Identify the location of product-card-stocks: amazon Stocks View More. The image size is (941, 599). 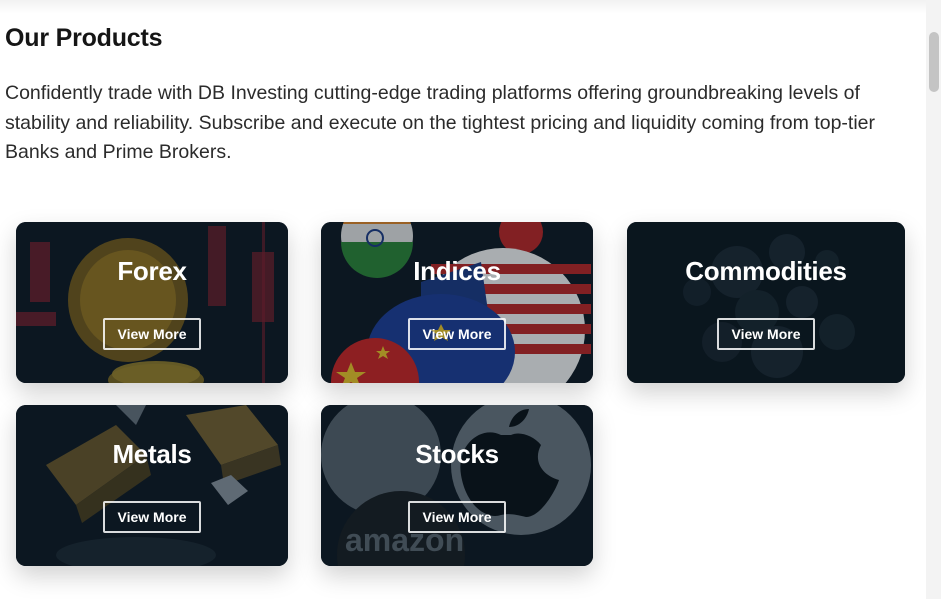
(457, 485).